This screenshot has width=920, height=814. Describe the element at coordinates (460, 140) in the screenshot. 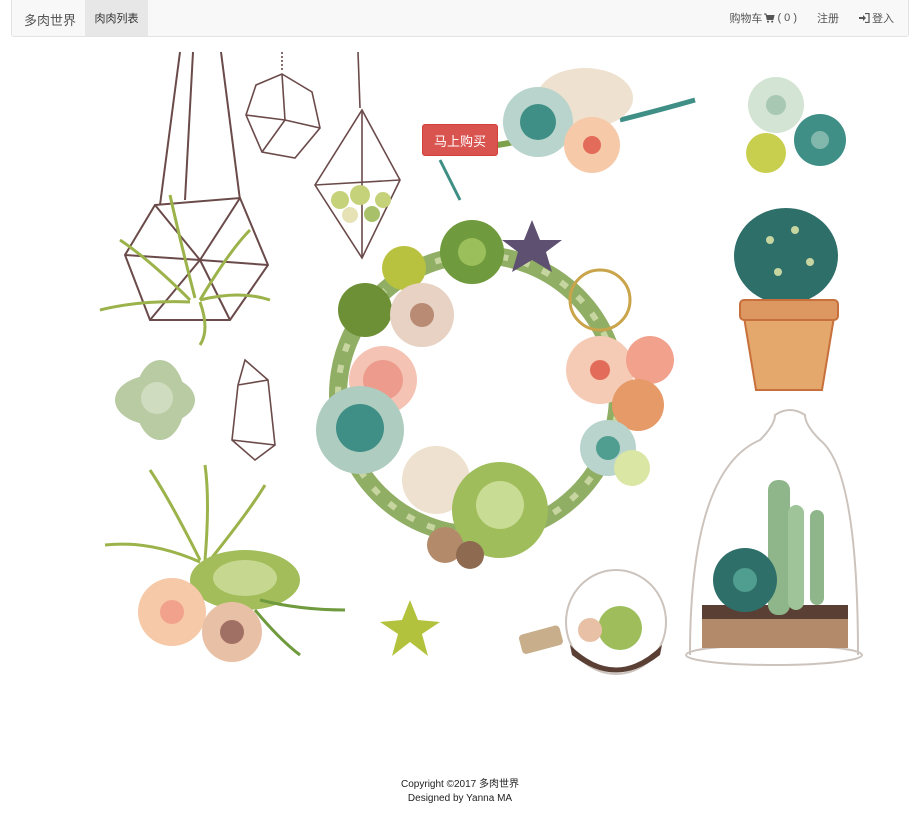

I see `buy-now-button: 马上购买` at that location.